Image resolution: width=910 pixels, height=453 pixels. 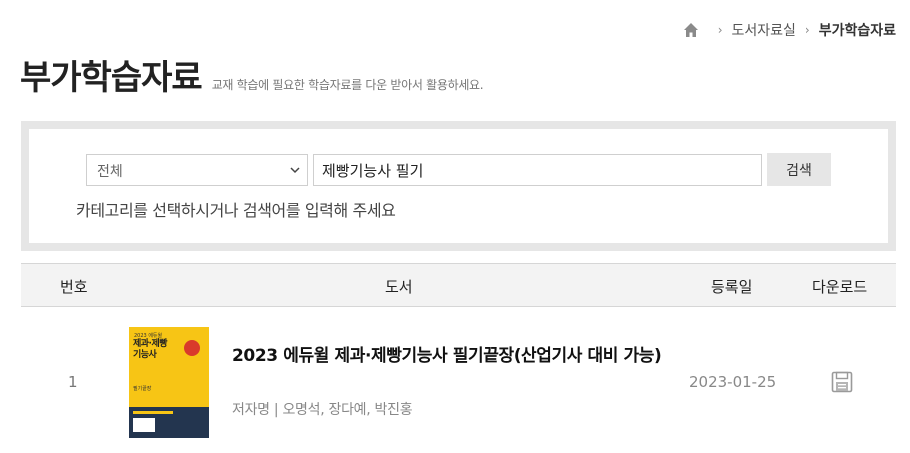 What do you see at coordinates (347, 85) in the screenshot?
I see `page-description: 교재 학습에 필요한 학습자료를 다운 받아서 활용하세요.` at bounding box center [347, 85].